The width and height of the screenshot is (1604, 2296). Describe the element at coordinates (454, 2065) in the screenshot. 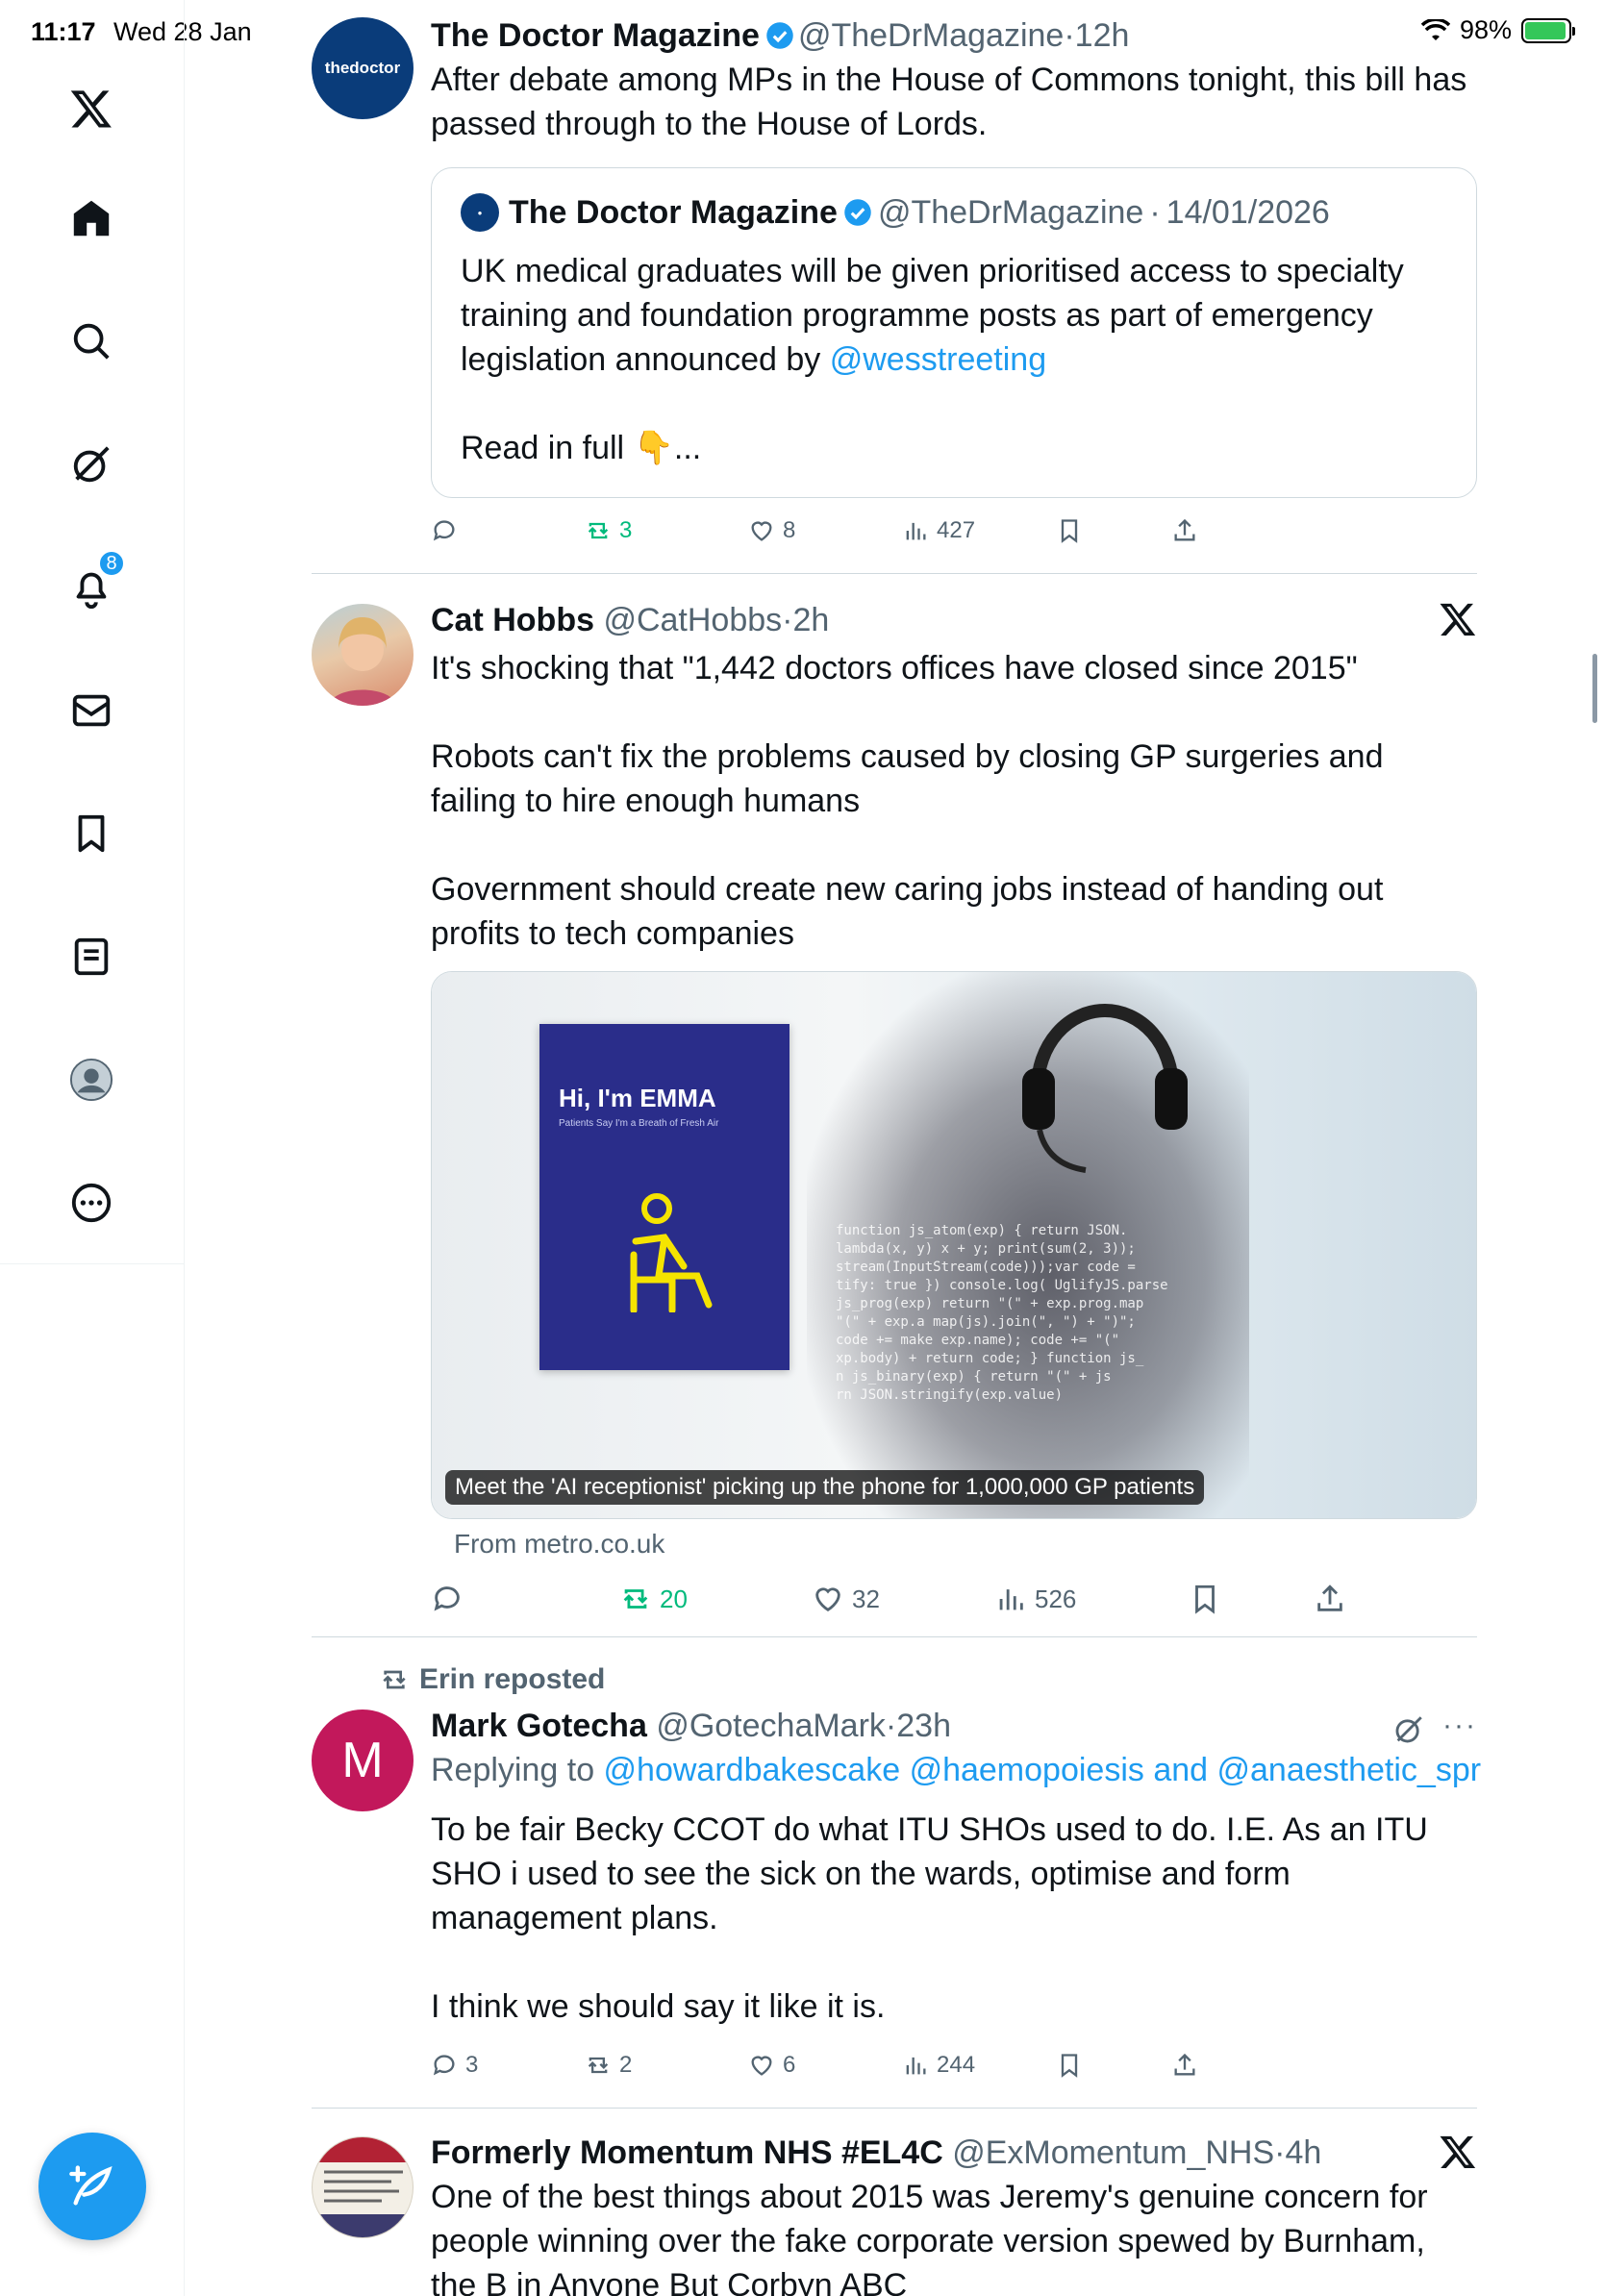

I see `reply-button: 3` at that location.